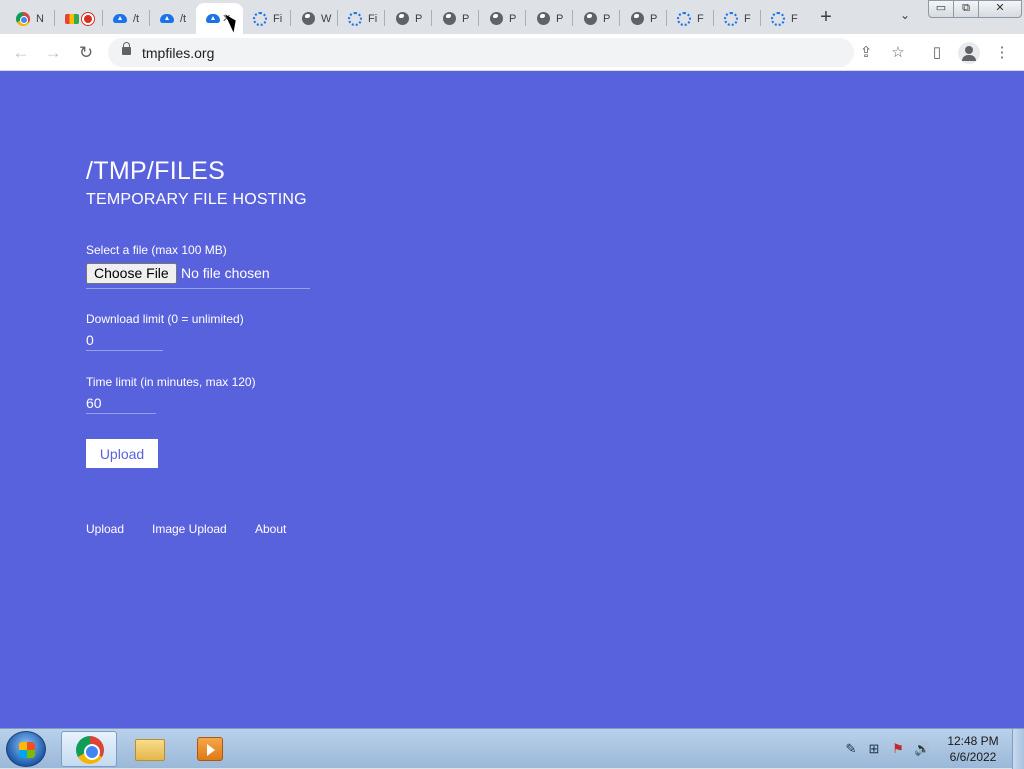 This screenshot has width=1024, height=769. I want to click on tab-3: /t, so click(126, 18).